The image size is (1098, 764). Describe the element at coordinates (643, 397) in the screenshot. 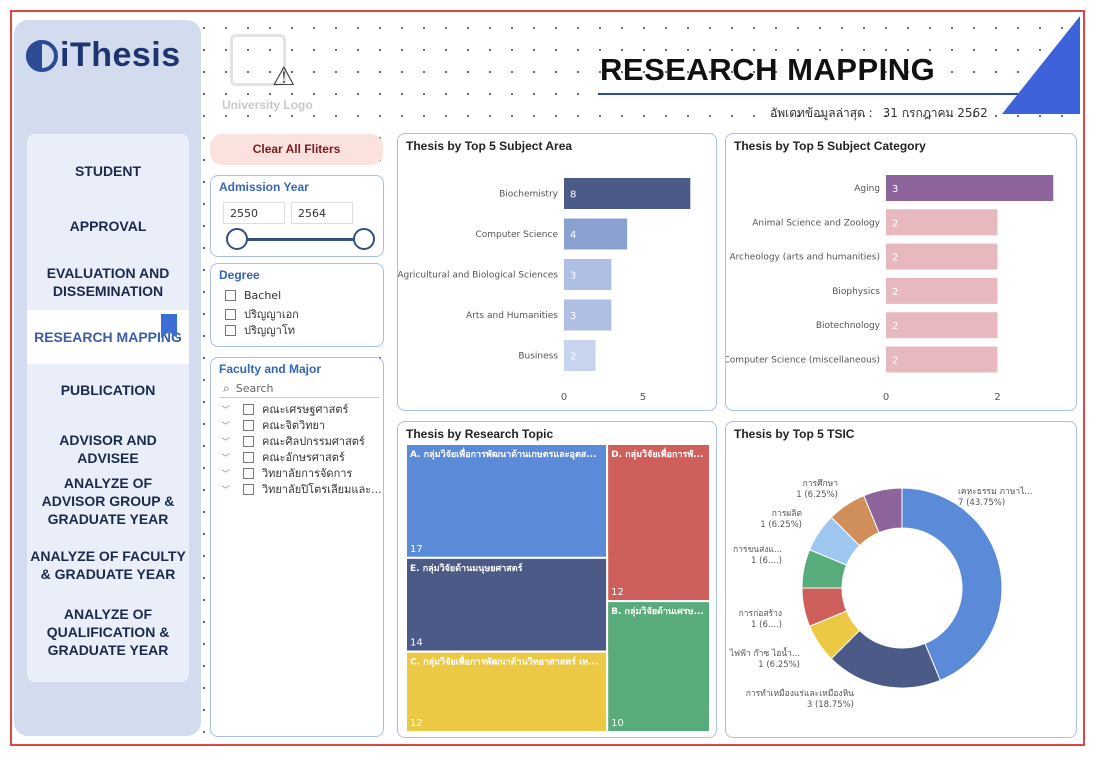

I see `tick-label: 5` at that location.